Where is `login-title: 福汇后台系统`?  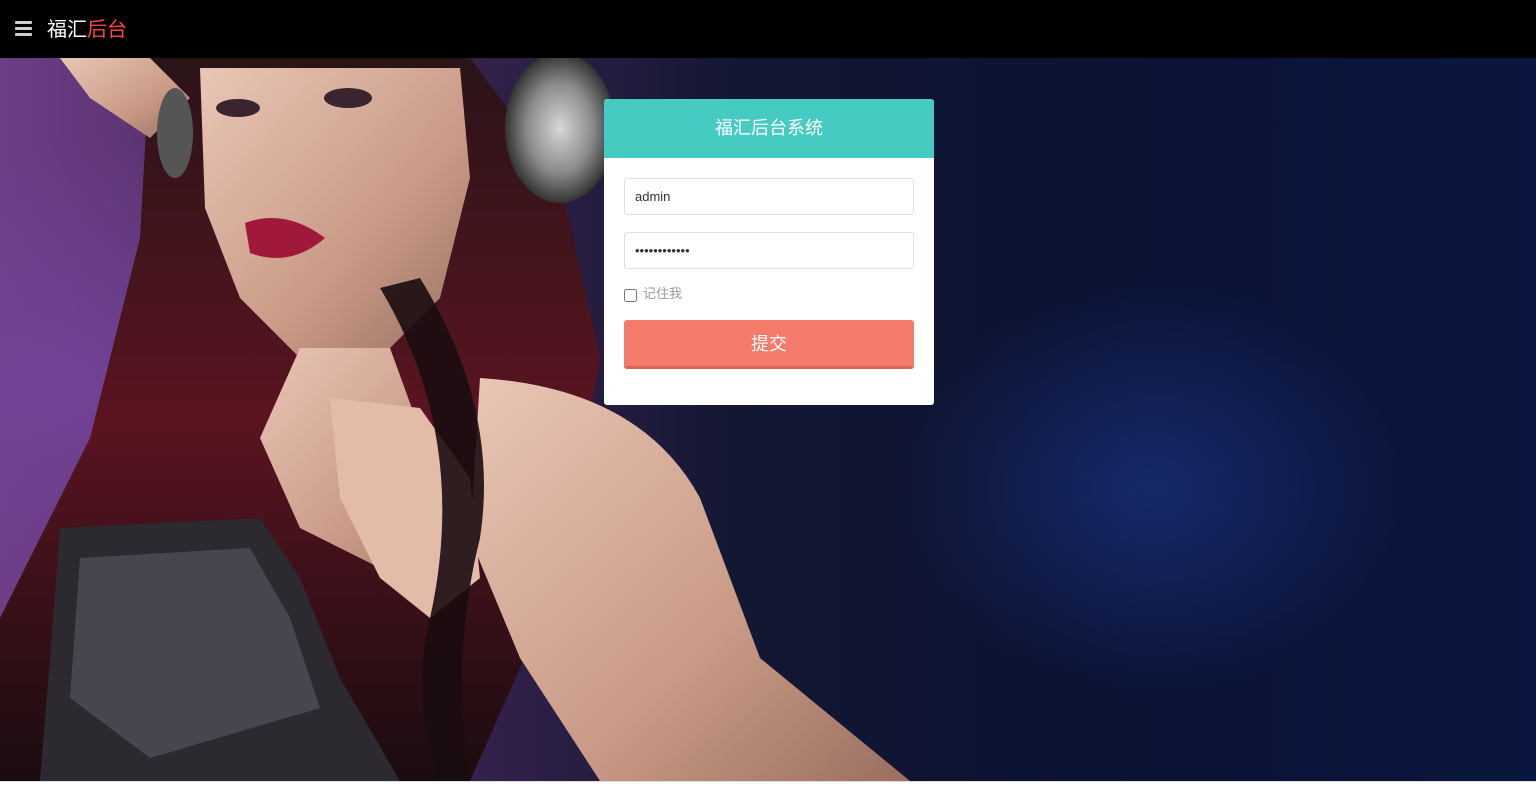
login-title: 福汇后台系统 is located at coordinates (769, 128).